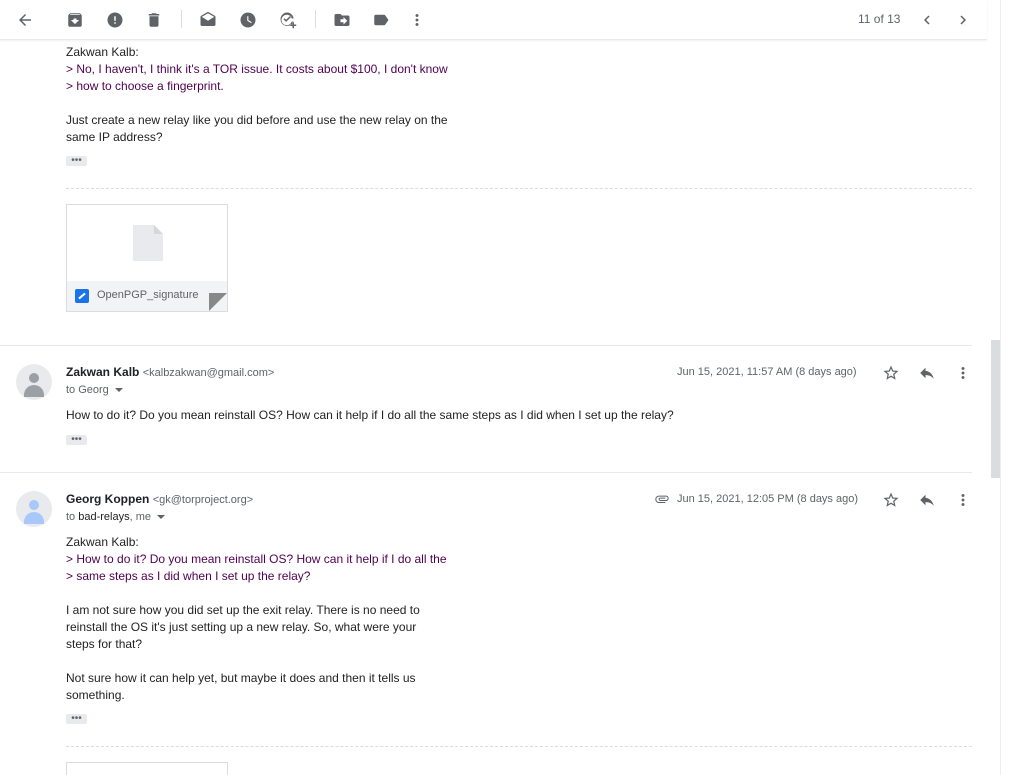  What do you see at coordinates (208, 373) in the screenshot?
I see `sender-email: <kalbzakwan@gmail.com>` at bounding box center [208, 373].